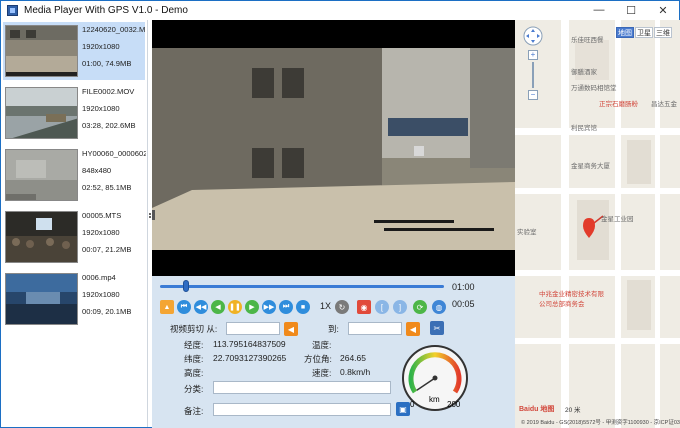 The width and height of the screenshot is (680, 428). What do you see at coordinates (463, 304) in the screenshot?
I see `total-time: 00:05` at bounding box center [463, 304].